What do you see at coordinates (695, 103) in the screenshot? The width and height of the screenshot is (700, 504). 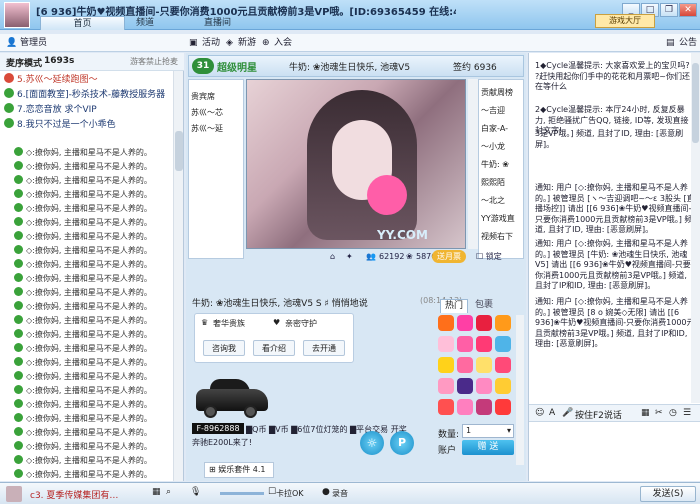 I see `chat-scroll-thumb` at bounding box center [695, 103].